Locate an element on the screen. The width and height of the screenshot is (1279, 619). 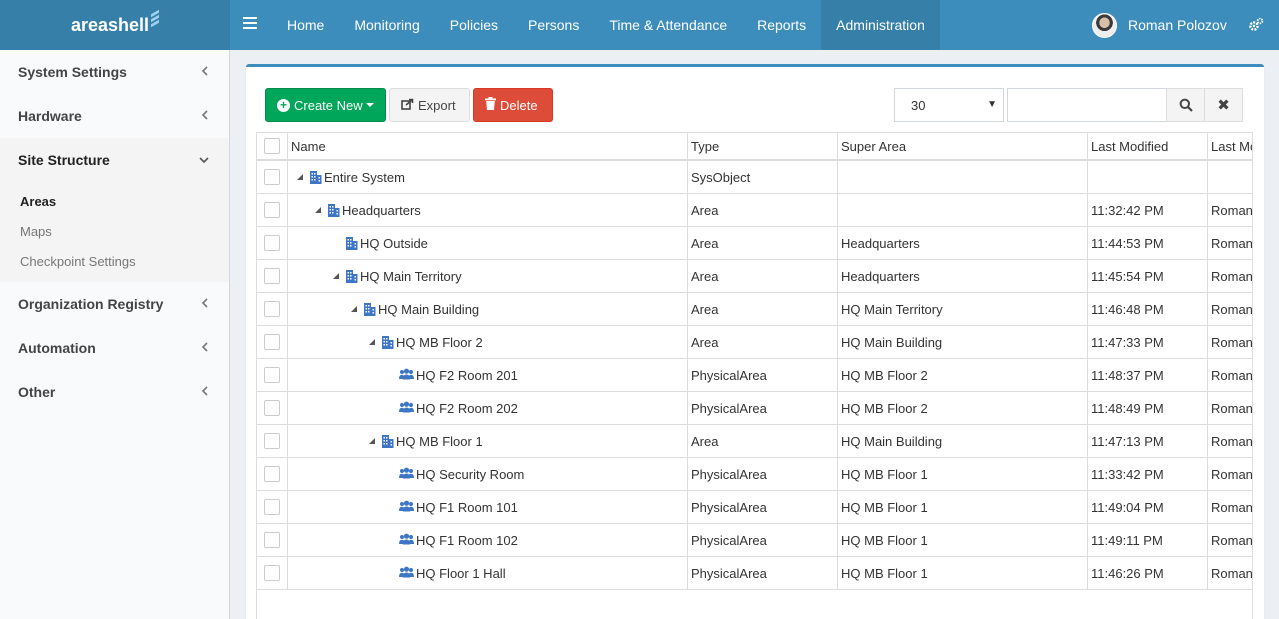
export-button: Export is located at coordinates (429, 105).